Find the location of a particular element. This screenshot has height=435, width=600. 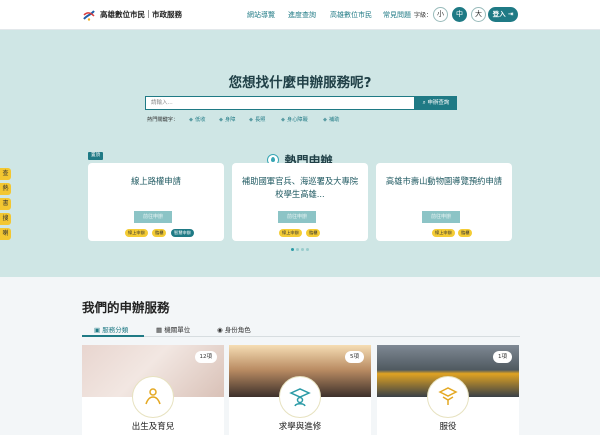

tag-label: 補助 is located at coordinates (334, 120).